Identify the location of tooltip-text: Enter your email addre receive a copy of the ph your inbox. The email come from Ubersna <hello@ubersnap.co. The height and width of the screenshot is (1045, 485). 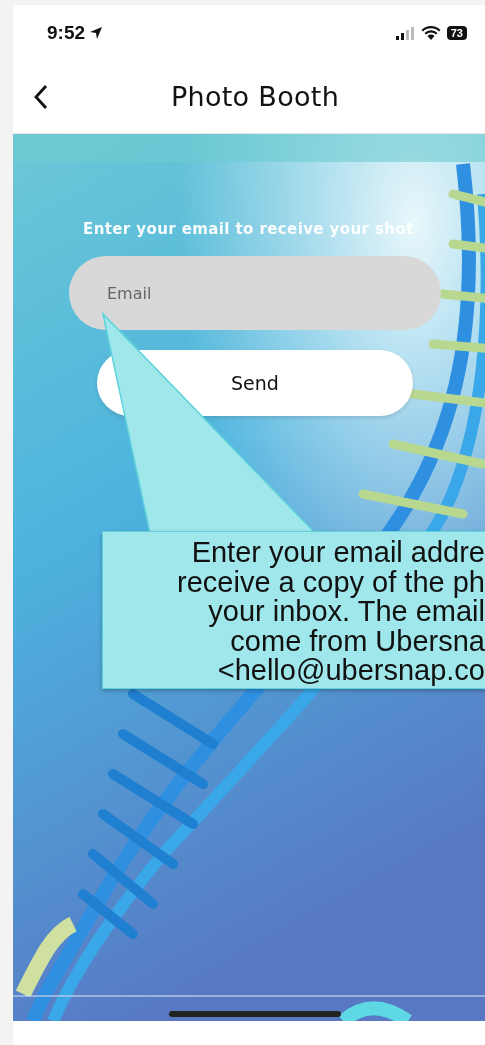
(293, 610).